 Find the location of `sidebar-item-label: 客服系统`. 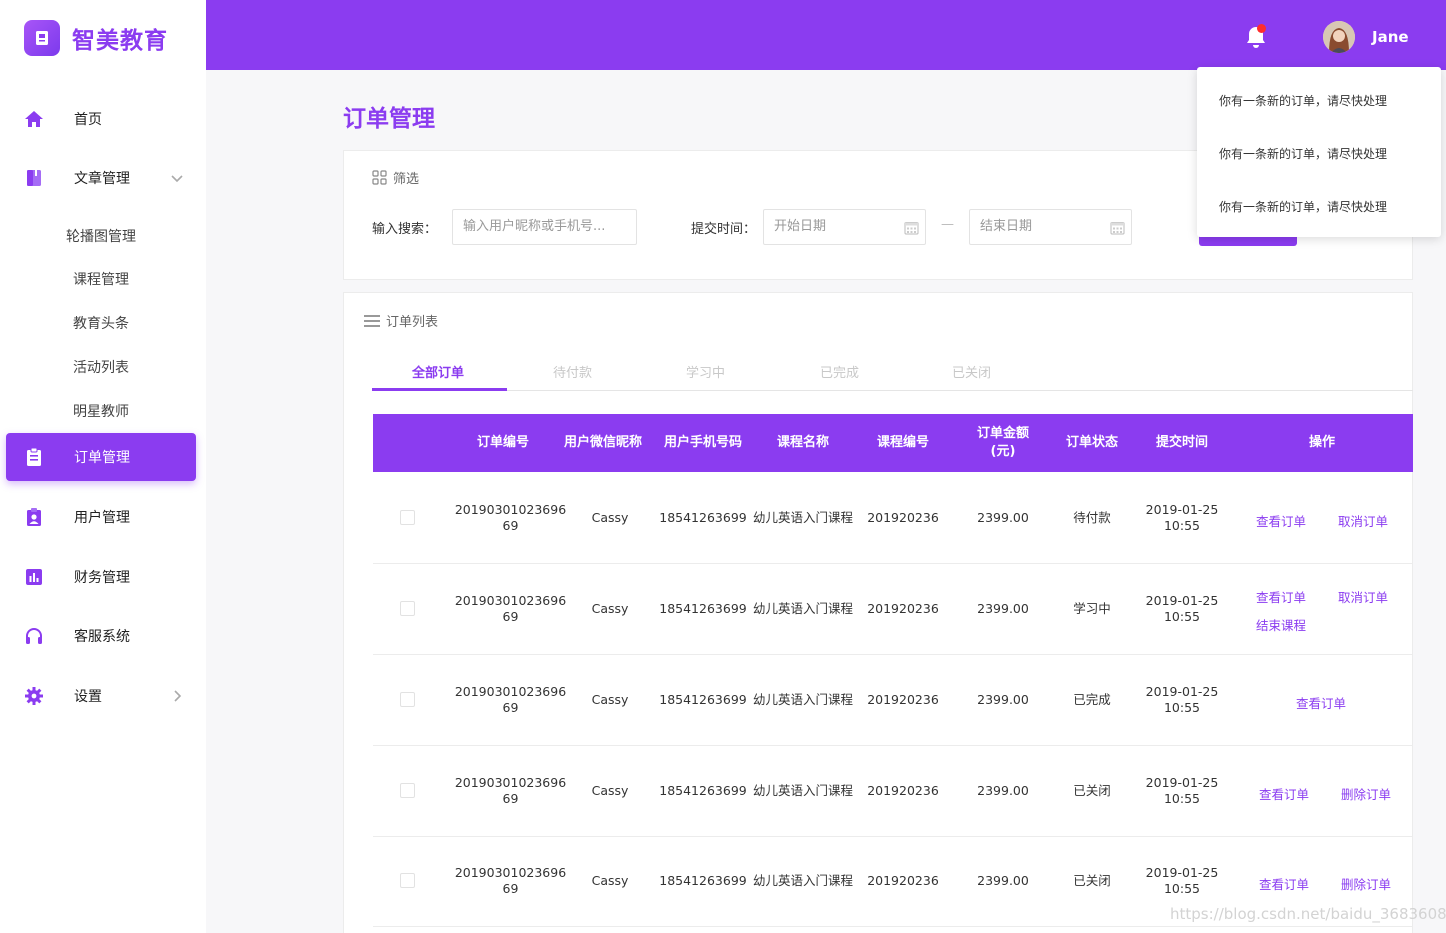

sidebar-item-label: 客服系统 is located at coordinates (102, 637).